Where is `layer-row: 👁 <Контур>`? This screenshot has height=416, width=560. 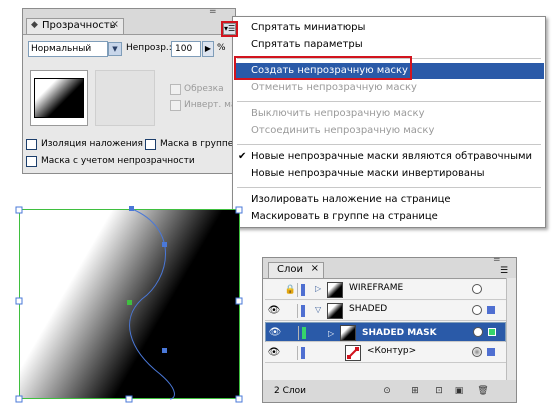 layer-row: 👁 <Контур> is located at coordinates (385, 353).